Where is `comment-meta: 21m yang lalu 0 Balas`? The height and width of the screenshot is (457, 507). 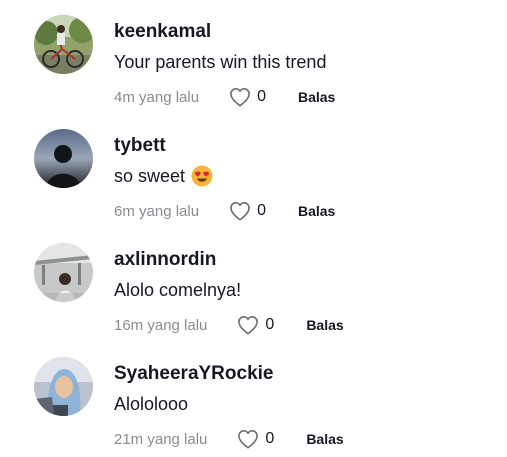 comment-meta: 21m yang lalu 0 Balas is located at coordinates (229, 439).